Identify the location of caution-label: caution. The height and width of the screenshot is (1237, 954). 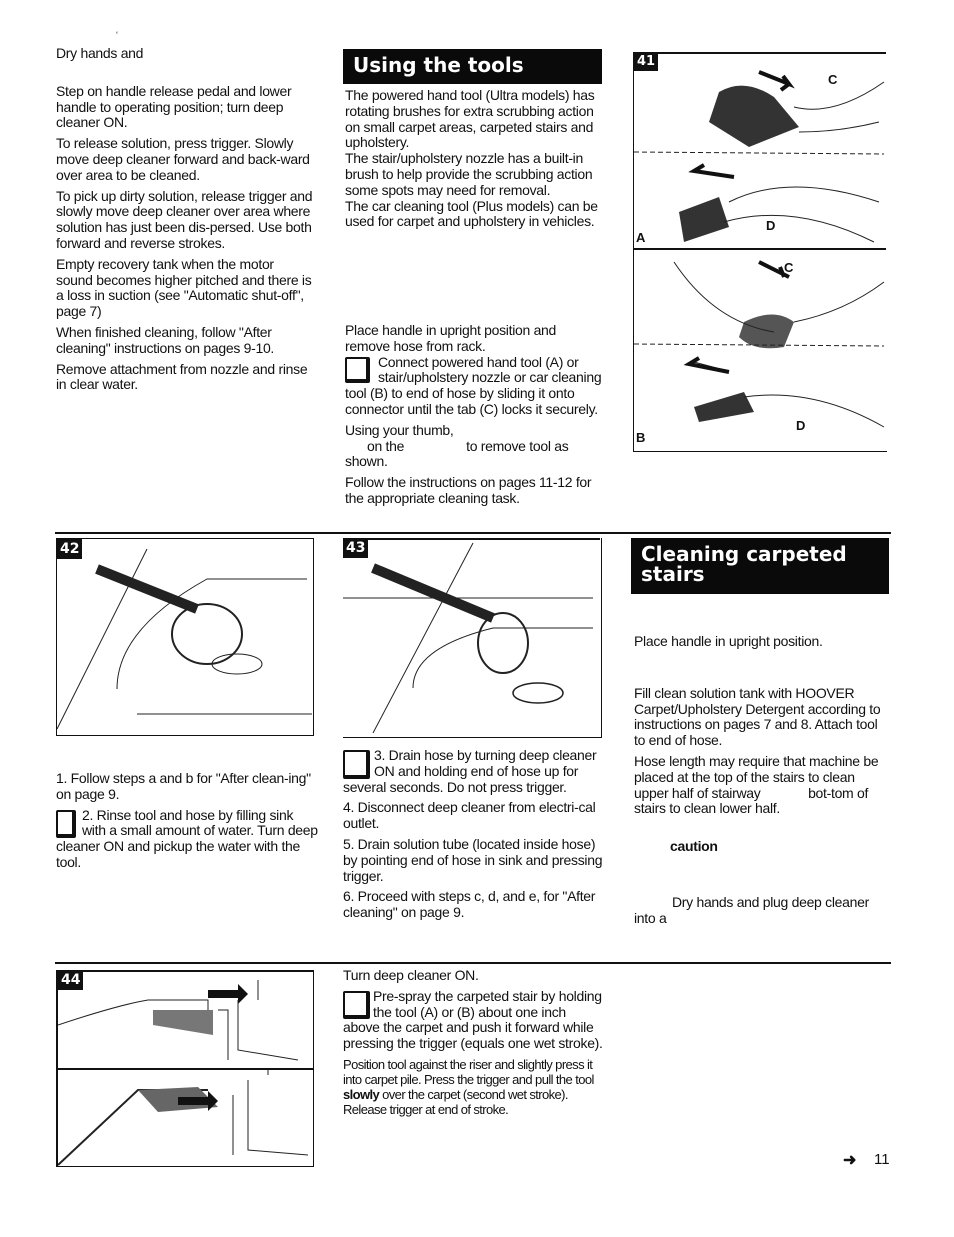
(694, 846).